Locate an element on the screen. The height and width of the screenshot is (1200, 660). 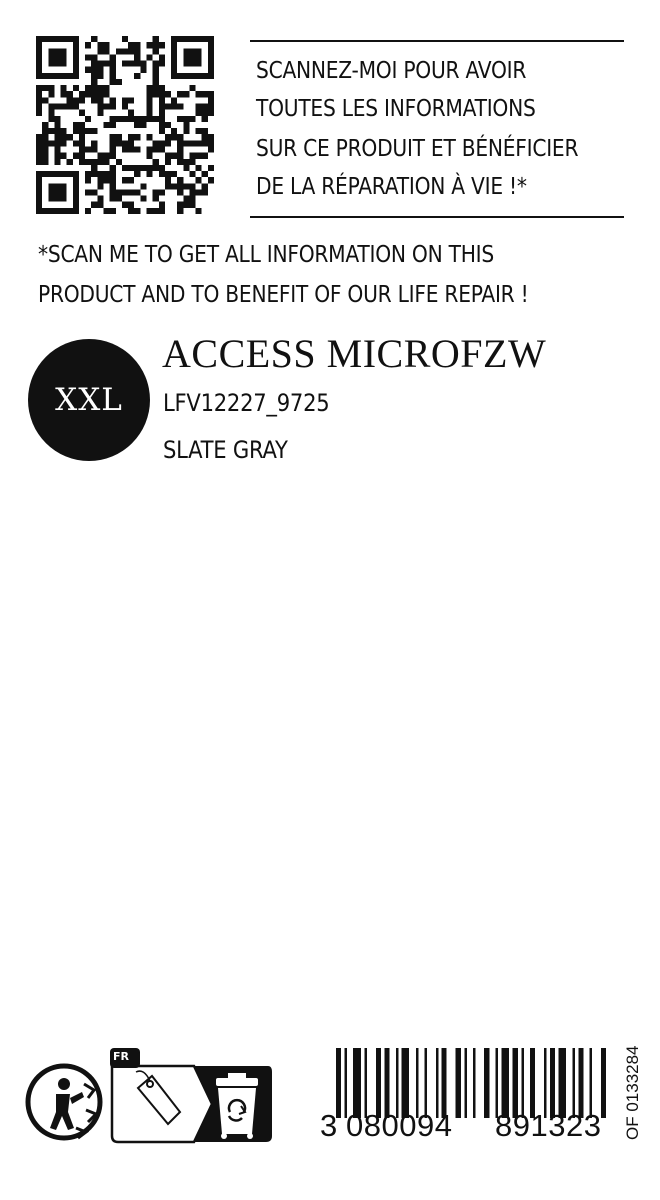
info-tri-graphic is located at coordinates (191, 1096).